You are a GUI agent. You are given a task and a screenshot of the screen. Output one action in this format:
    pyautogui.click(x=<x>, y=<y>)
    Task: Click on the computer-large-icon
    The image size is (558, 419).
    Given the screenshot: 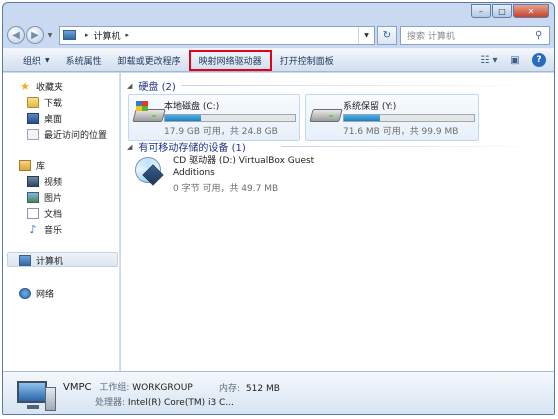 What is the action you would take?
    pyautogui.click(x=37, y=396)
    